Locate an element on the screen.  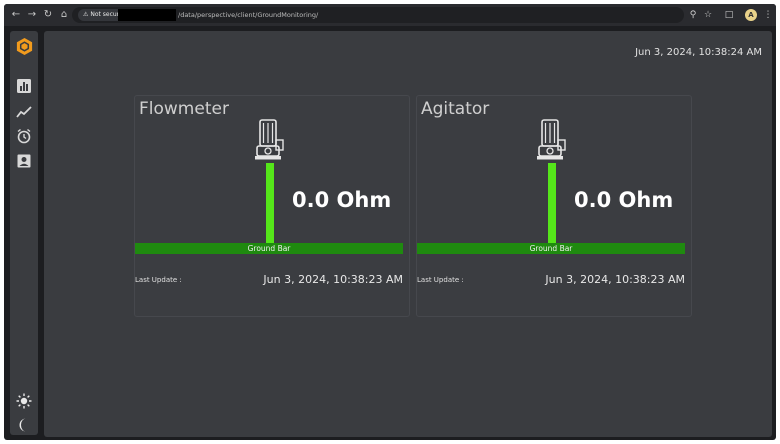
forward-icon: → is located at coordinates (32, 15).